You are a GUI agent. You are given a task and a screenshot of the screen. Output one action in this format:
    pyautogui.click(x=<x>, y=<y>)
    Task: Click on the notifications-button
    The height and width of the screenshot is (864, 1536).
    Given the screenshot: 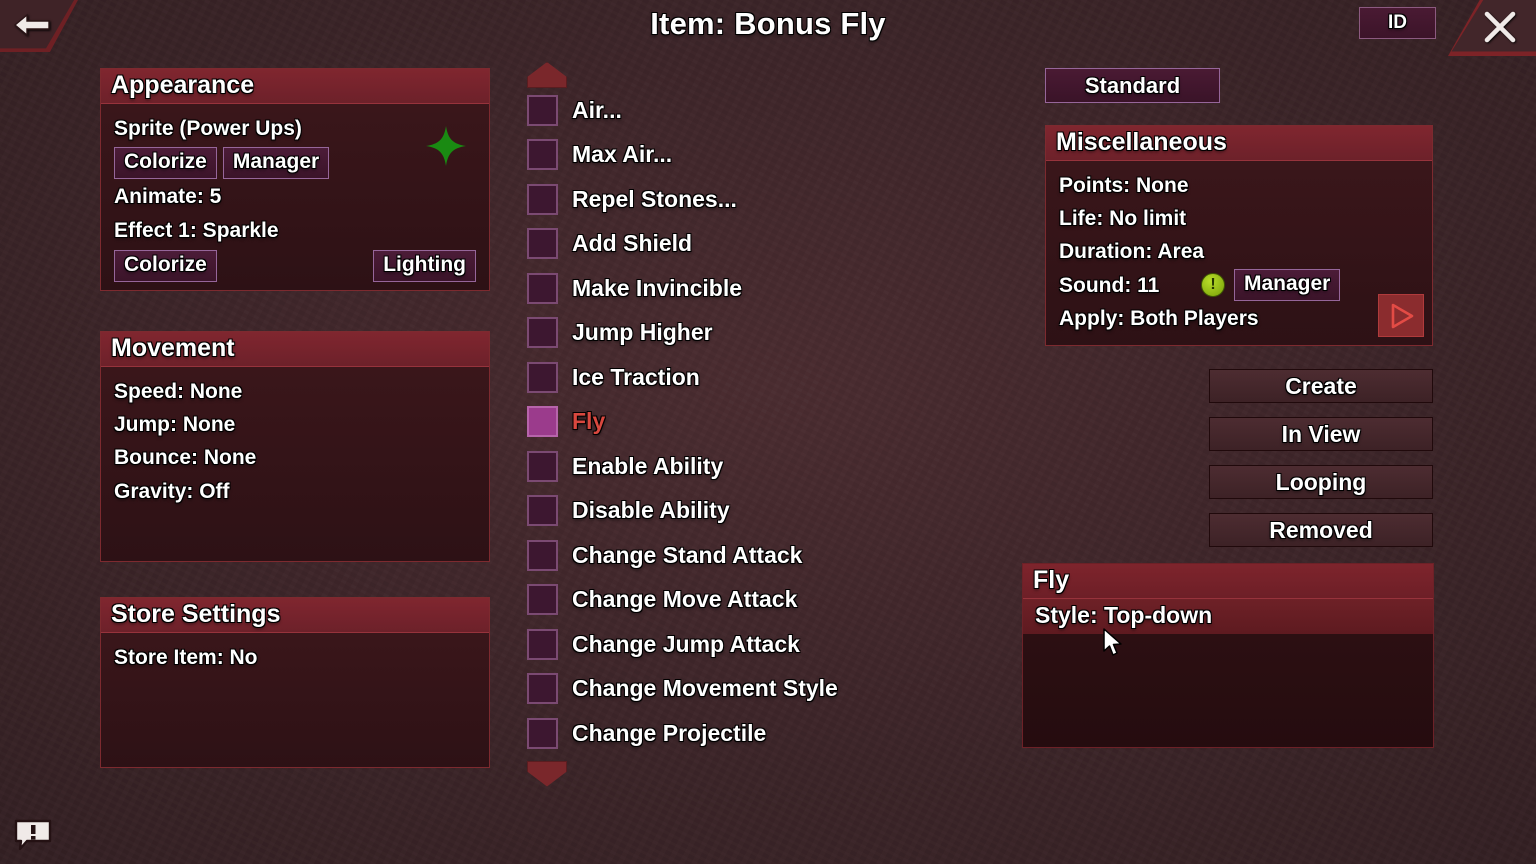 What is the action you would take?
    pyautogui.click(x=33, y=835)
    